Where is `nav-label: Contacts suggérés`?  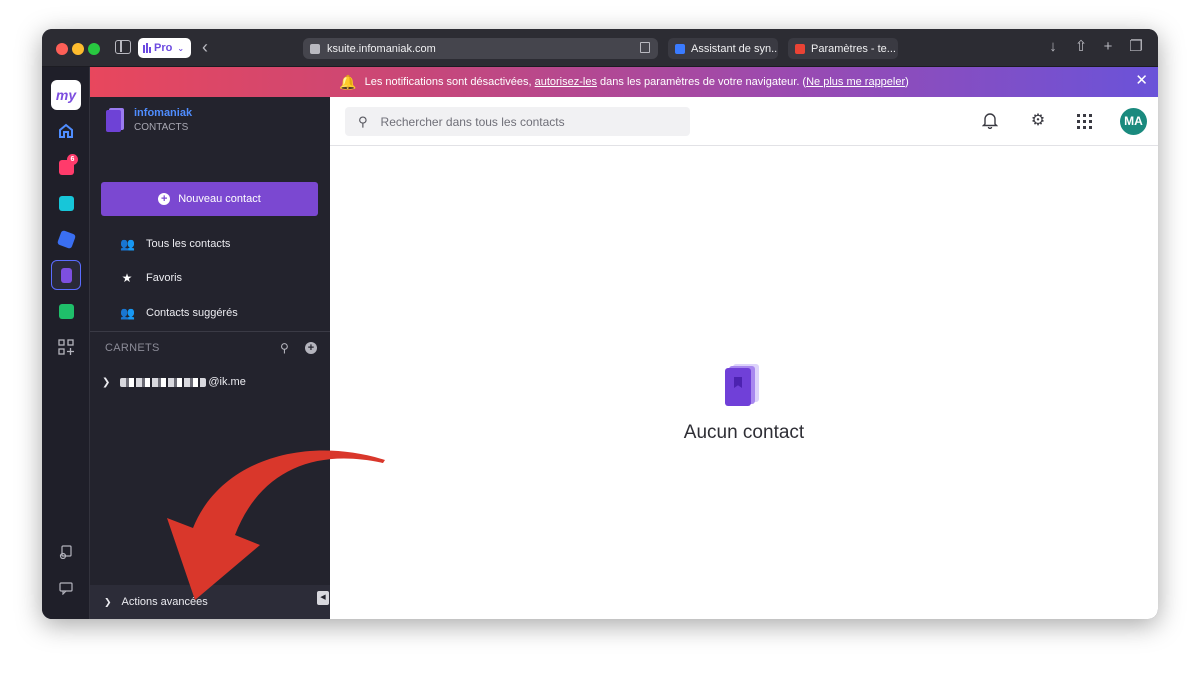 nav-label: Contacts suggérés is located at coordinates (192, 313).